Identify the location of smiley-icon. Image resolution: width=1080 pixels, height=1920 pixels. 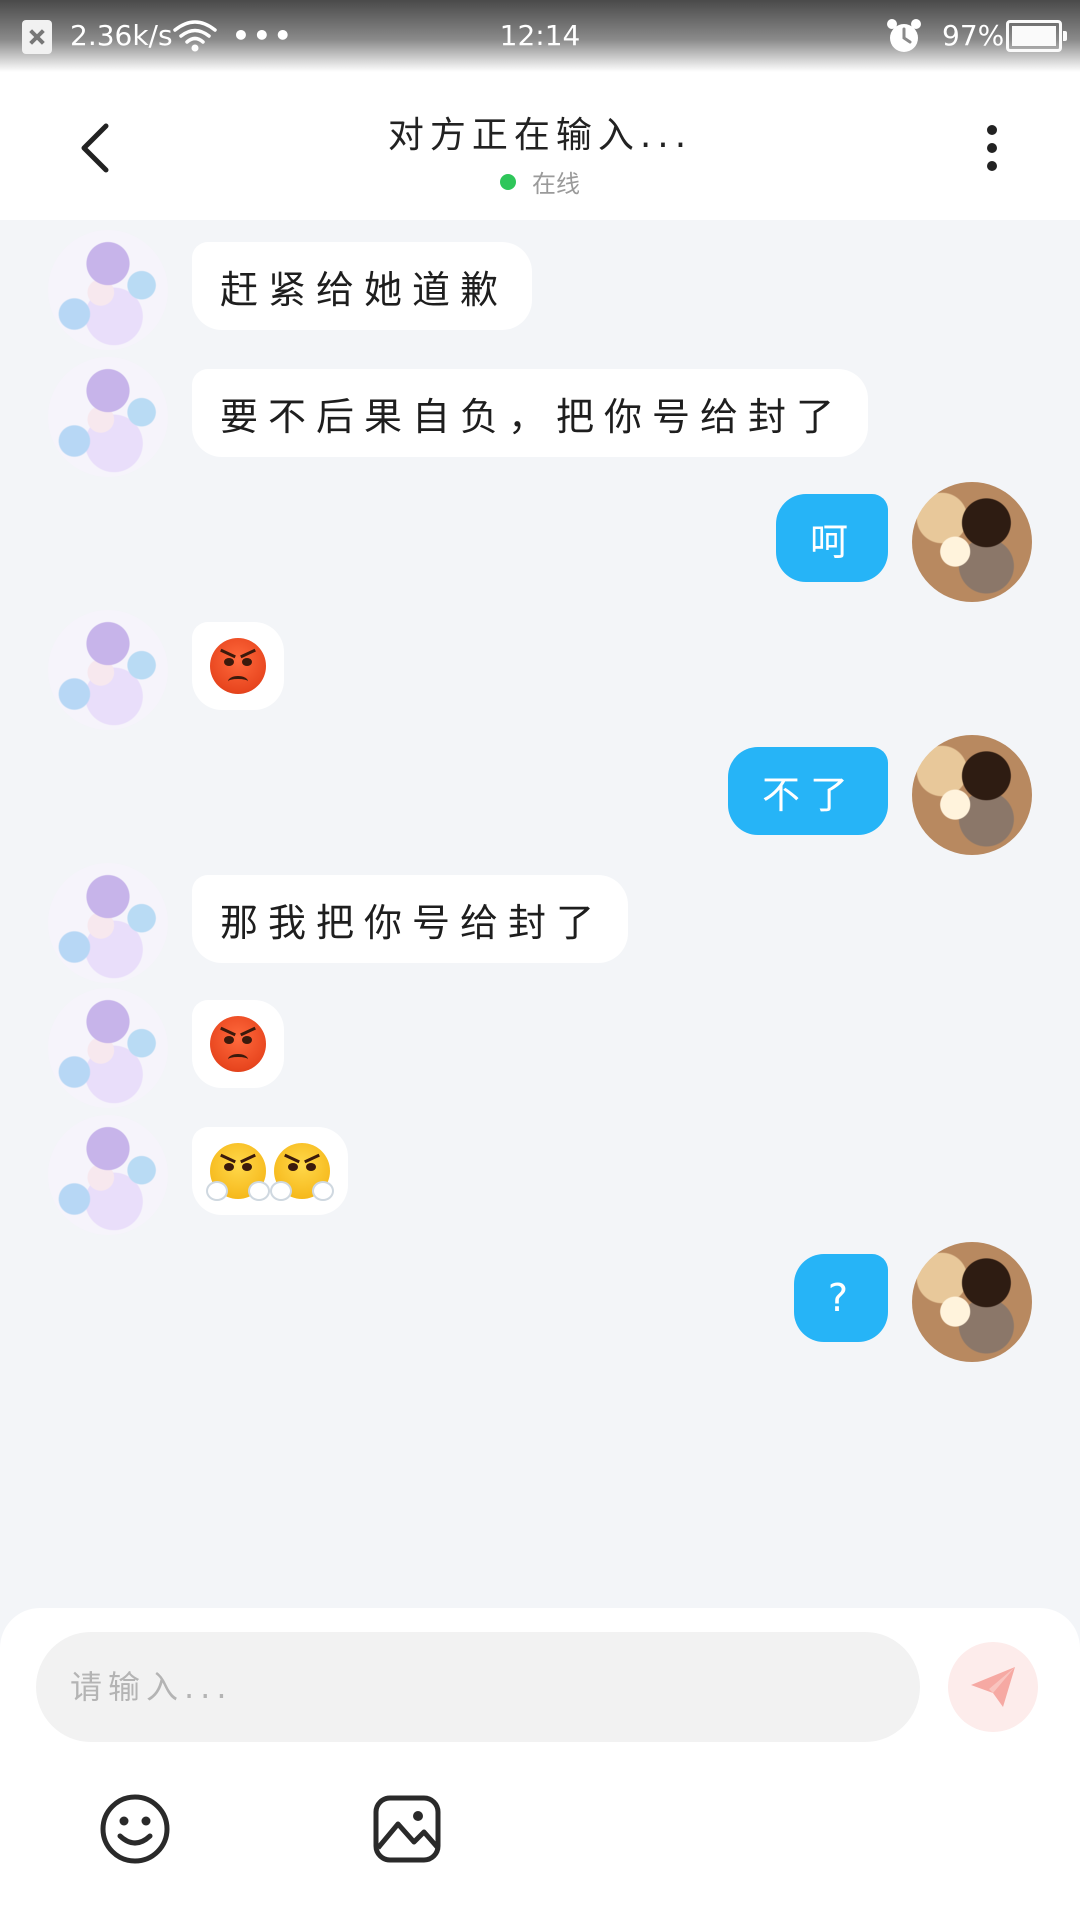
(135, 1829).